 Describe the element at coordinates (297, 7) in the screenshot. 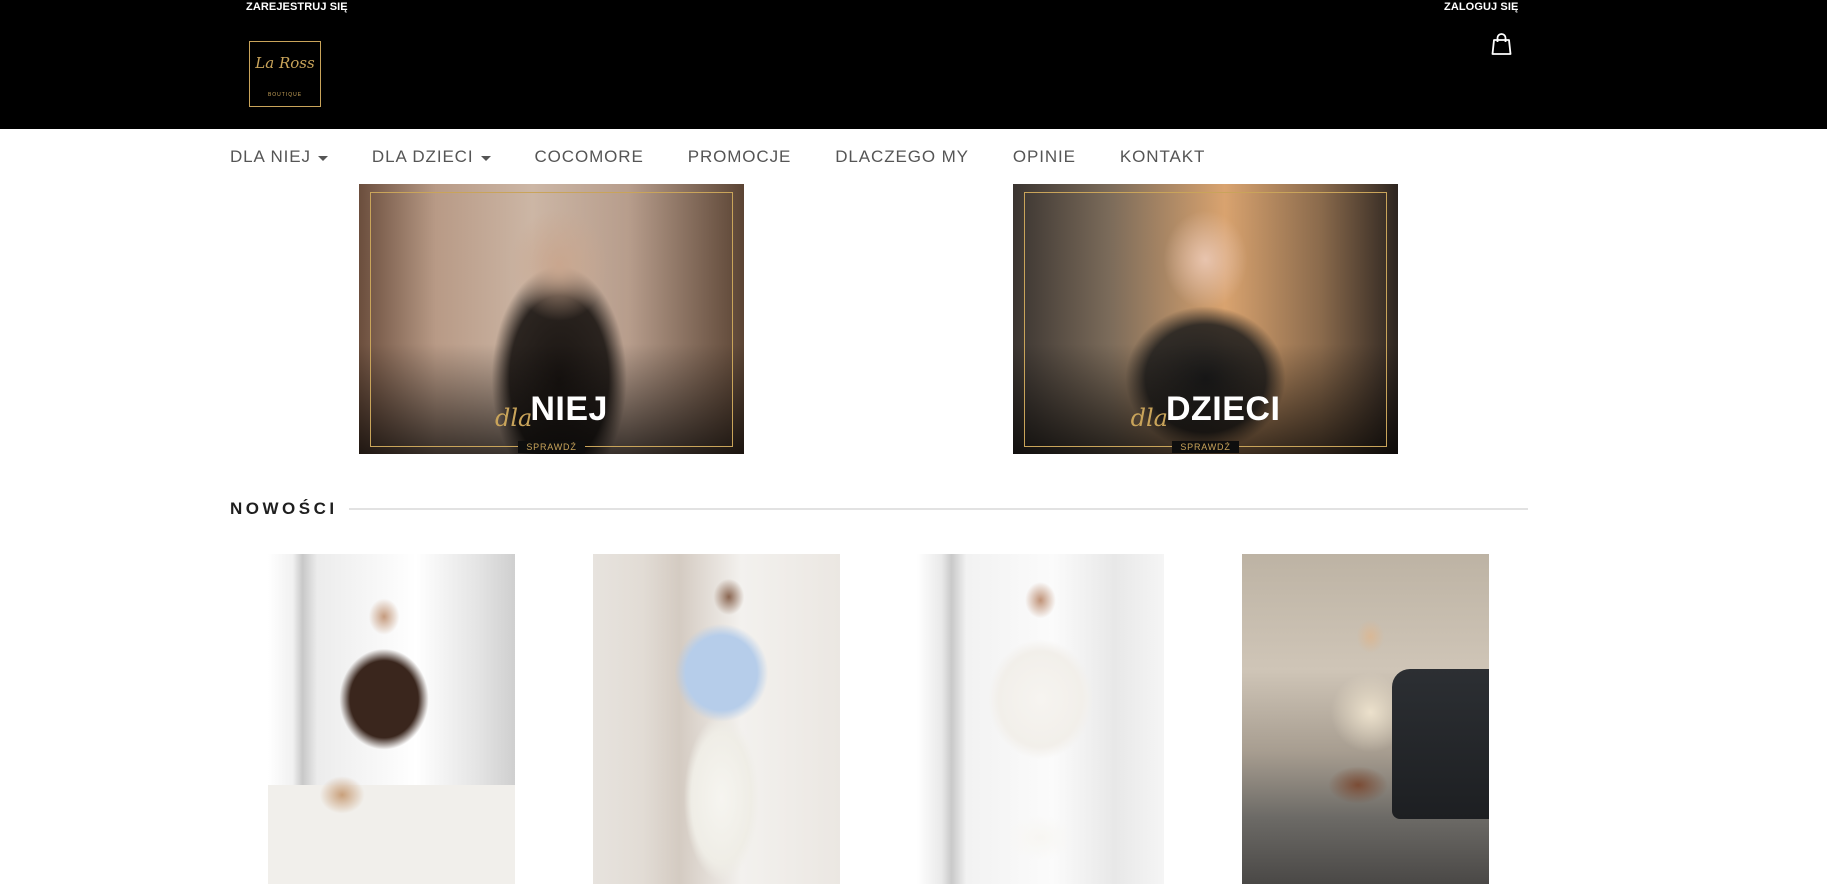

I see `register-link: ZAREJESTRUJ SIĘ` at that location.